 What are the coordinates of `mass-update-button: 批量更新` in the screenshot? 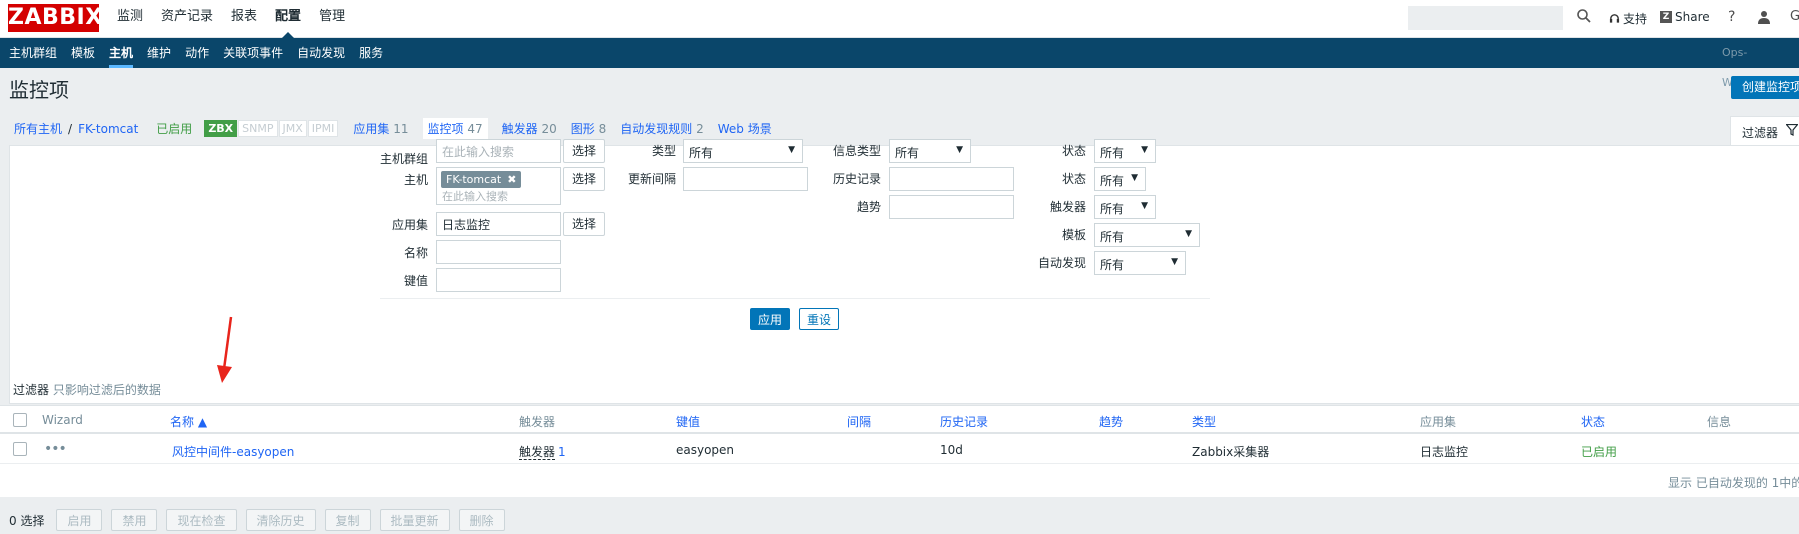 It's located at (414, 520).